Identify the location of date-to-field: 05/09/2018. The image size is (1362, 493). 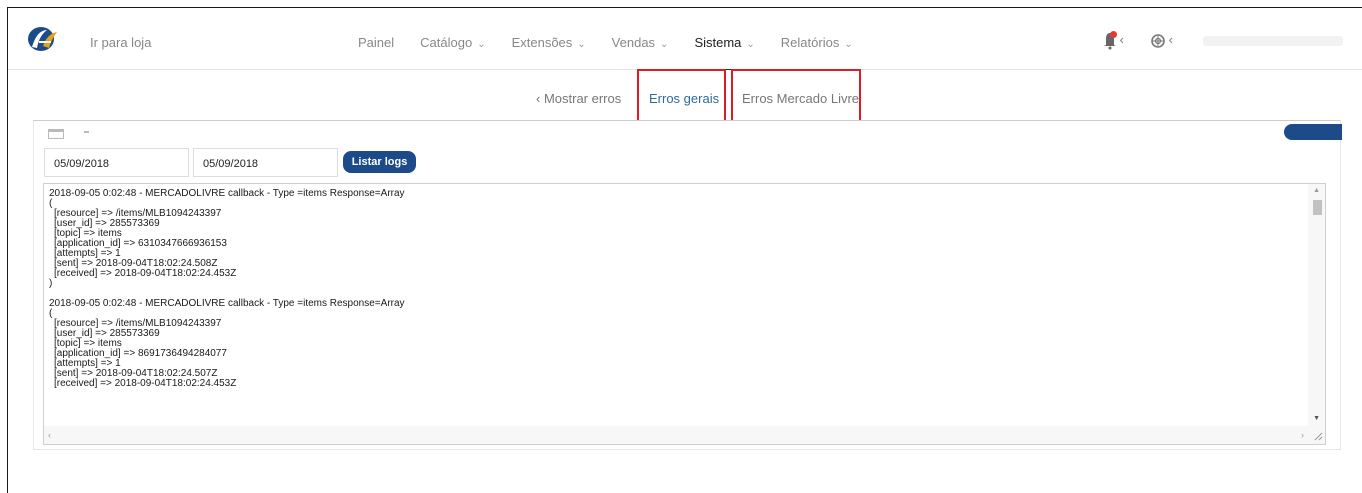
(265, 162).